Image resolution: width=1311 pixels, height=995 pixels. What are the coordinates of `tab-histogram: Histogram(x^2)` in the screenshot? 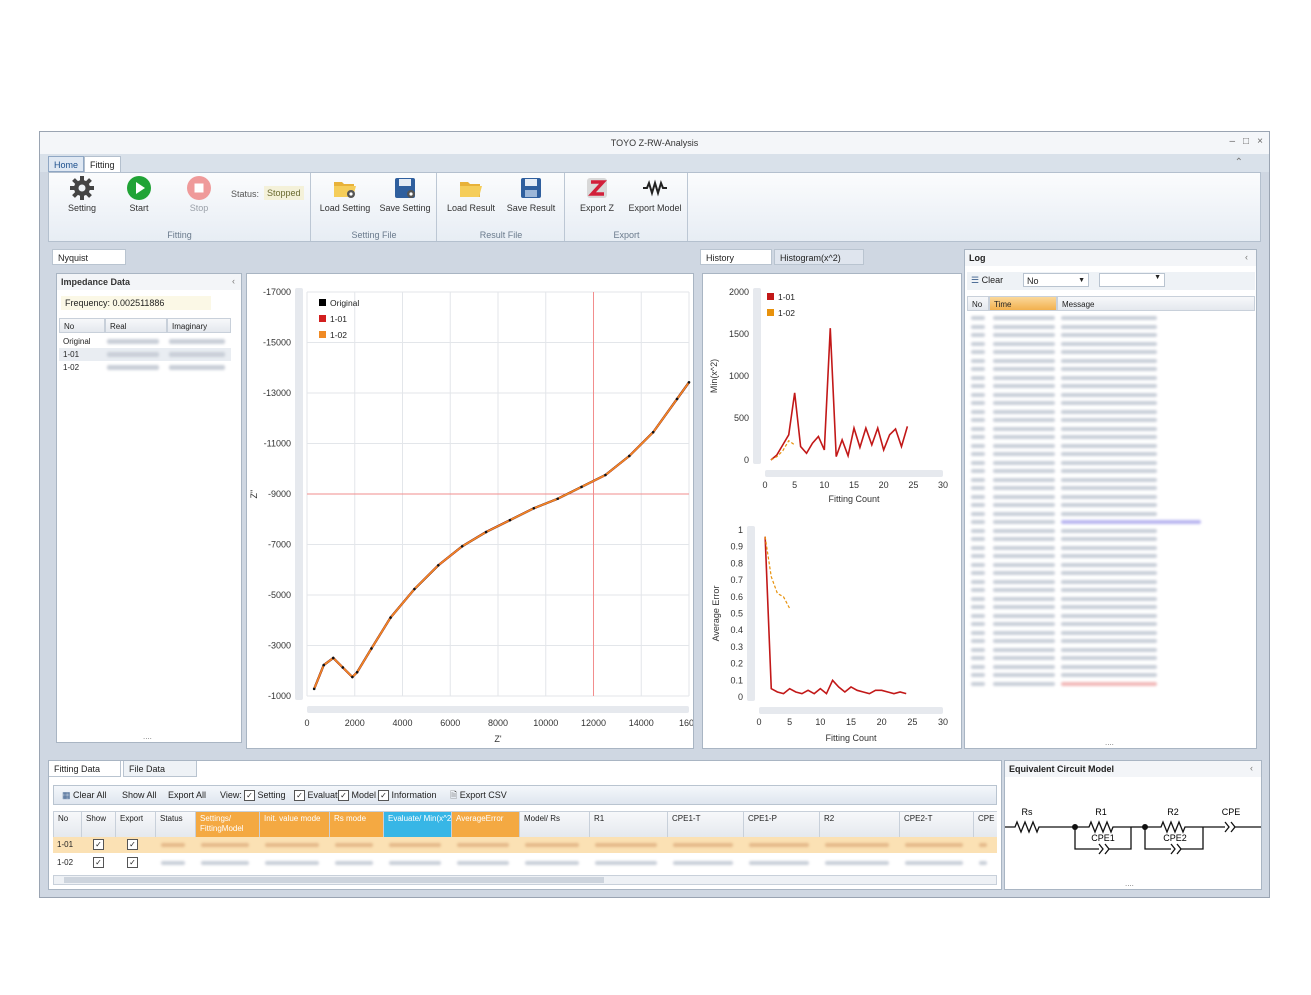 It's located at (819, 257).